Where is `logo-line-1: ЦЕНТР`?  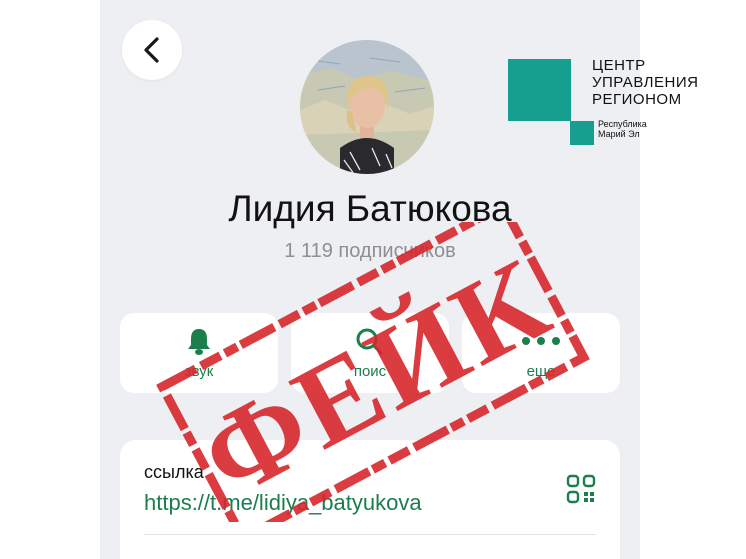
logo-line-1: ЦЕНТР is located at coordinates (619, 65).